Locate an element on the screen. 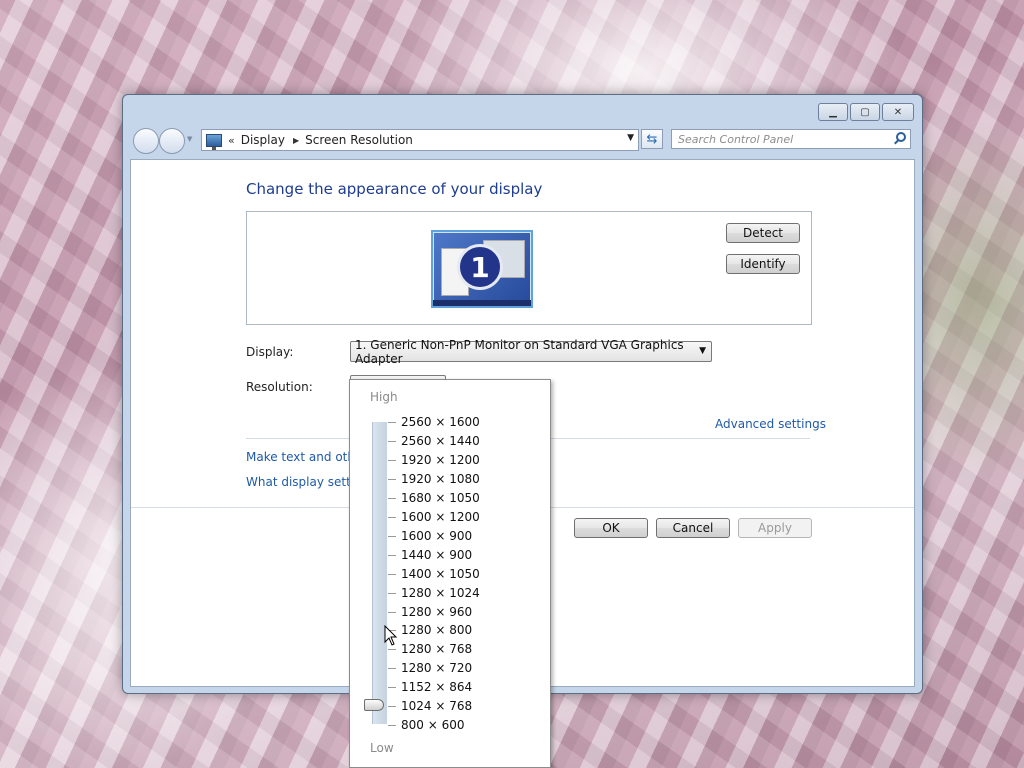 The height and width of the screenshot is (768, 1024). resolution-option: 1152 × 864 is located at coordinates (436, 687).